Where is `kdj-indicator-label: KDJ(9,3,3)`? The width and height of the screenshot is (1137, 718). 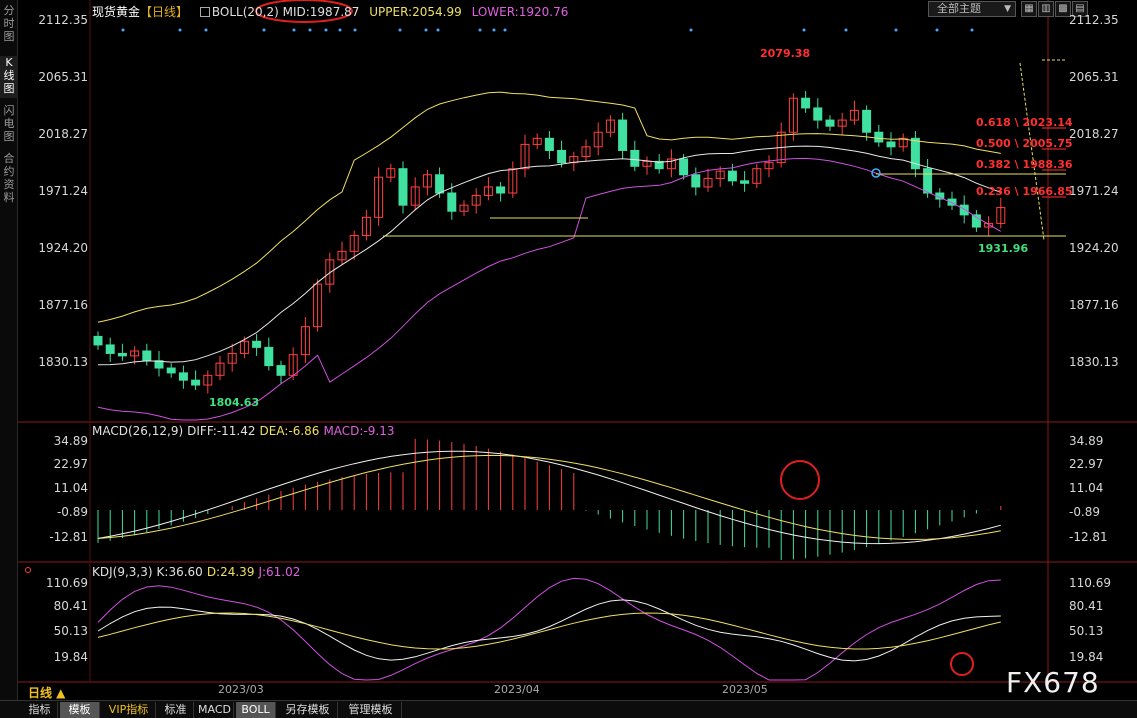 kdj-indicator-label: KDJ(9,3,3) is located at coordinates (122, 572).